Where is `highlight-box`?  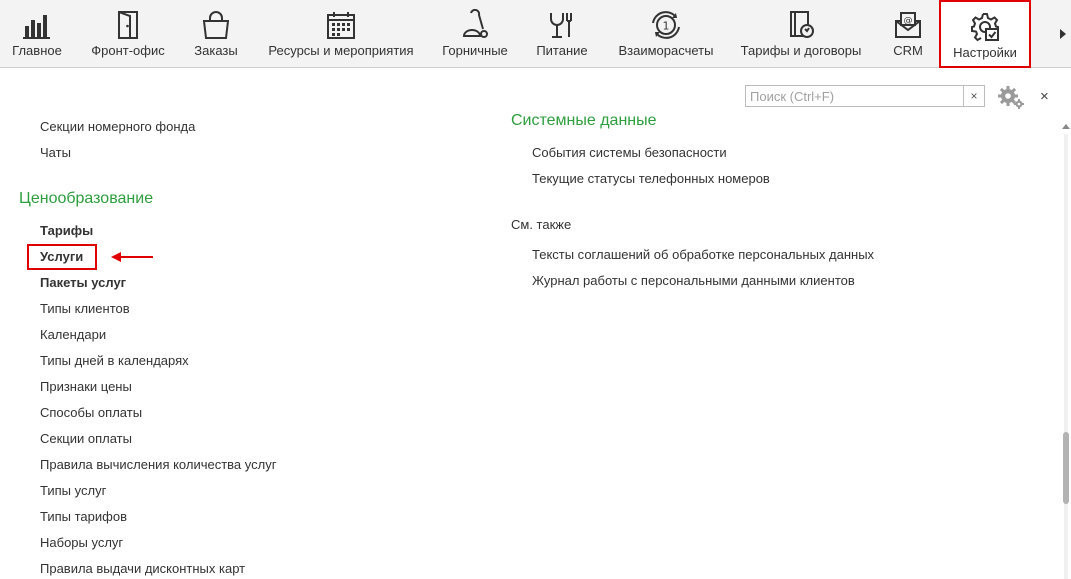 highlight-box is located at coordinates (62, 257).